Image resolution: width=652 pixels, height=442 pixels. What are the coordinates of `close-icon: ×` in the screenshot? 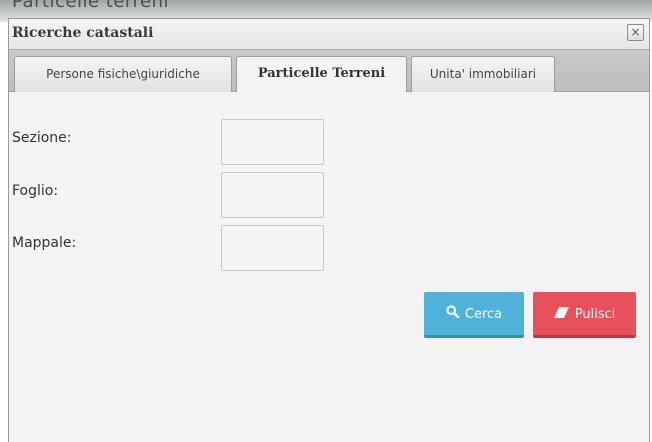 It's located at (635, 32).